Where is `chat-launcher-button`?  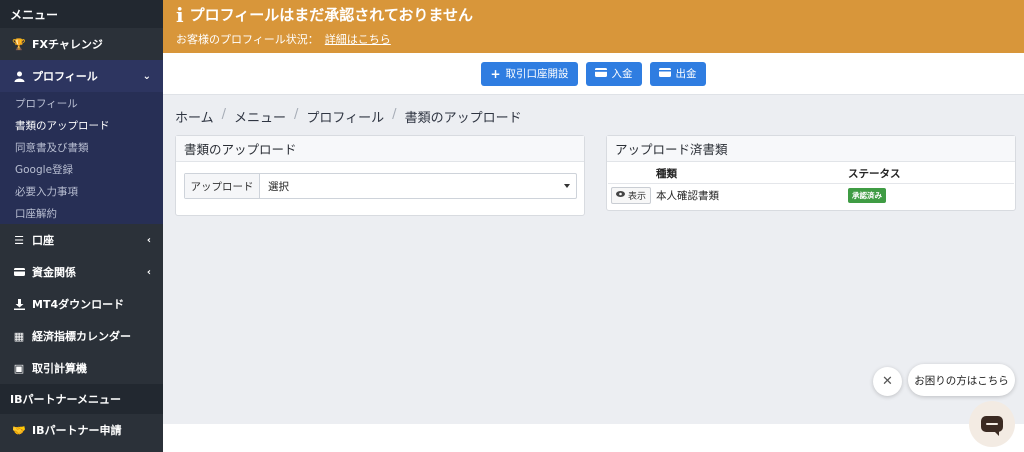 chat-launcher-button is located at coordinates (992, 424).